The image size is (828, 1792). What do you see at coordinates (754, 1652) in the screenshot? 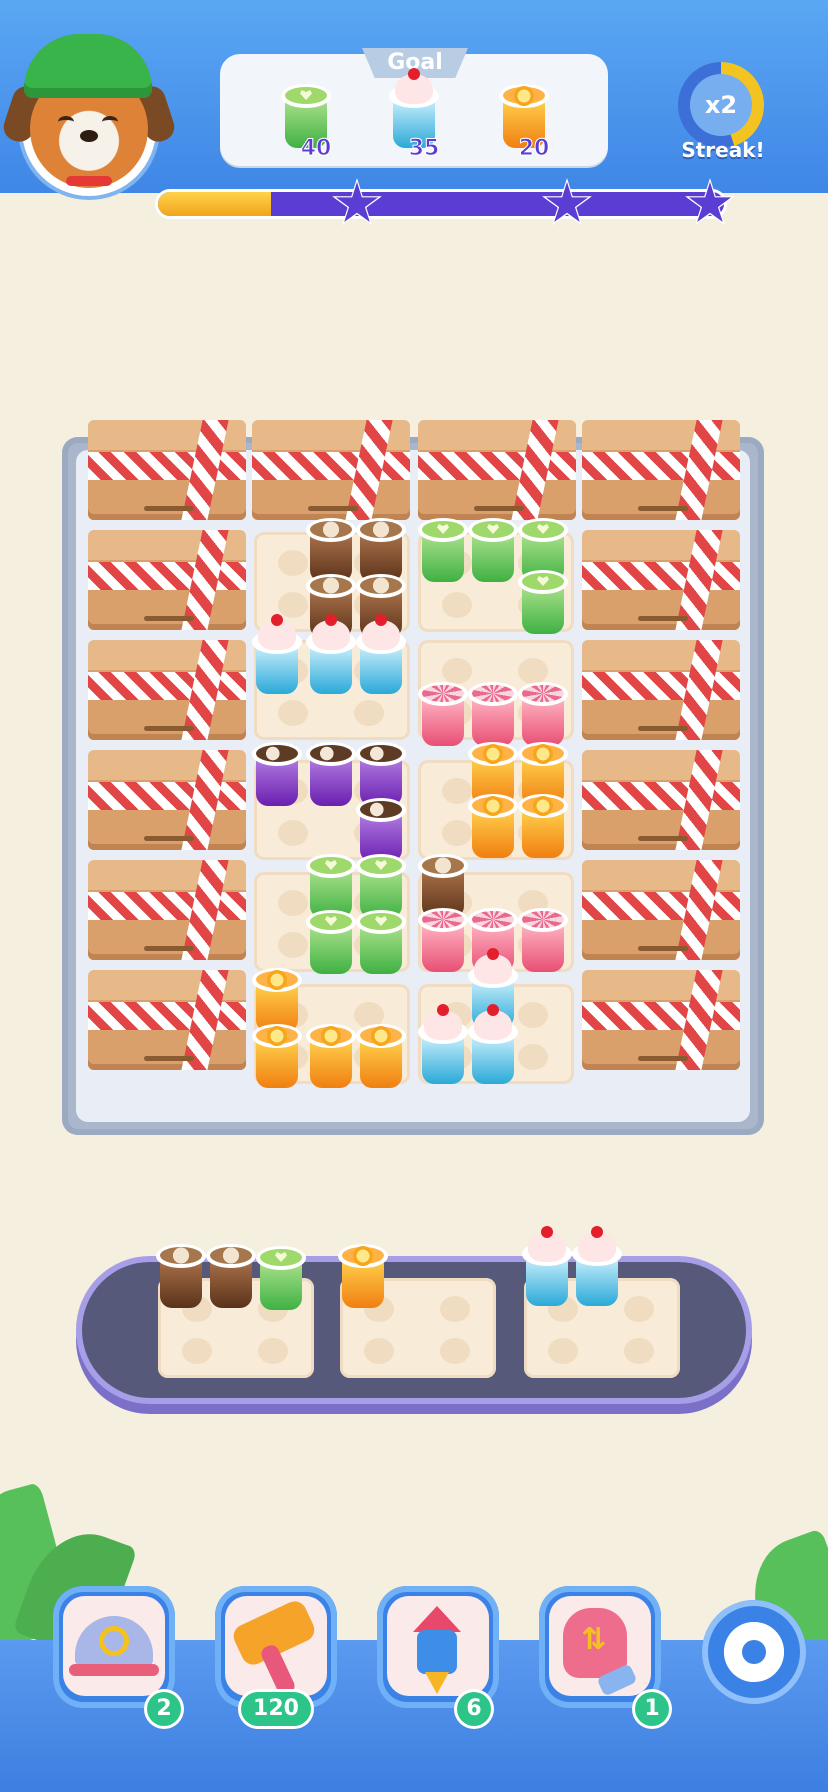
I see `gear-icon-hole` at bounding box center [754, 1652].